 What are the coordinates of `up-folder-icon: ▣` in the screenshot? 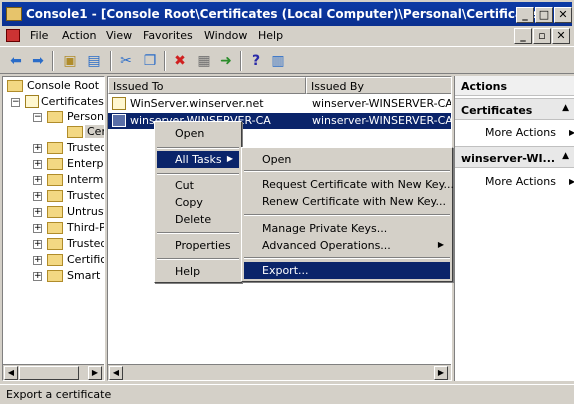 It's located at (70, 61).